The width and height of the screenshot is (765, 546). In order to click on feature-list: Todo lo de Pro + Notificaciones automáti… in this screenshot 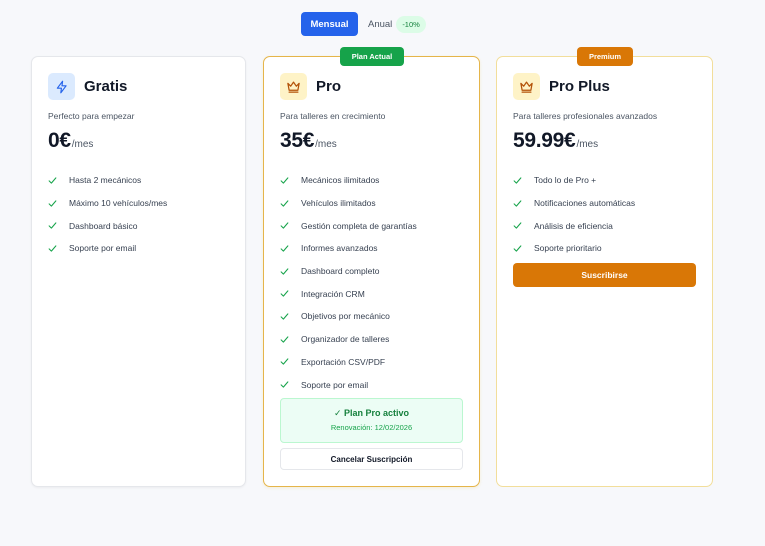, I will do `click(574, 214)`.